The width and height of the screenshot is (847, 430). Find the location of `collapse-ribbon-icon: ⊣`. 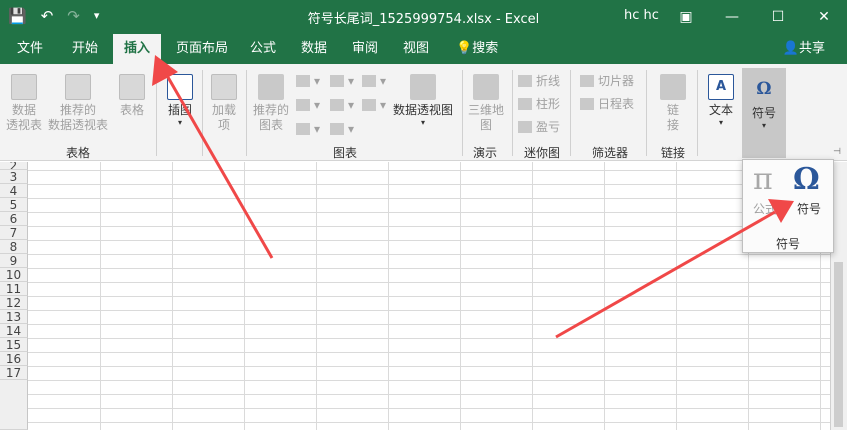

collapse-ribbon-icon: ⊣ is located at coordinates (837, 152).